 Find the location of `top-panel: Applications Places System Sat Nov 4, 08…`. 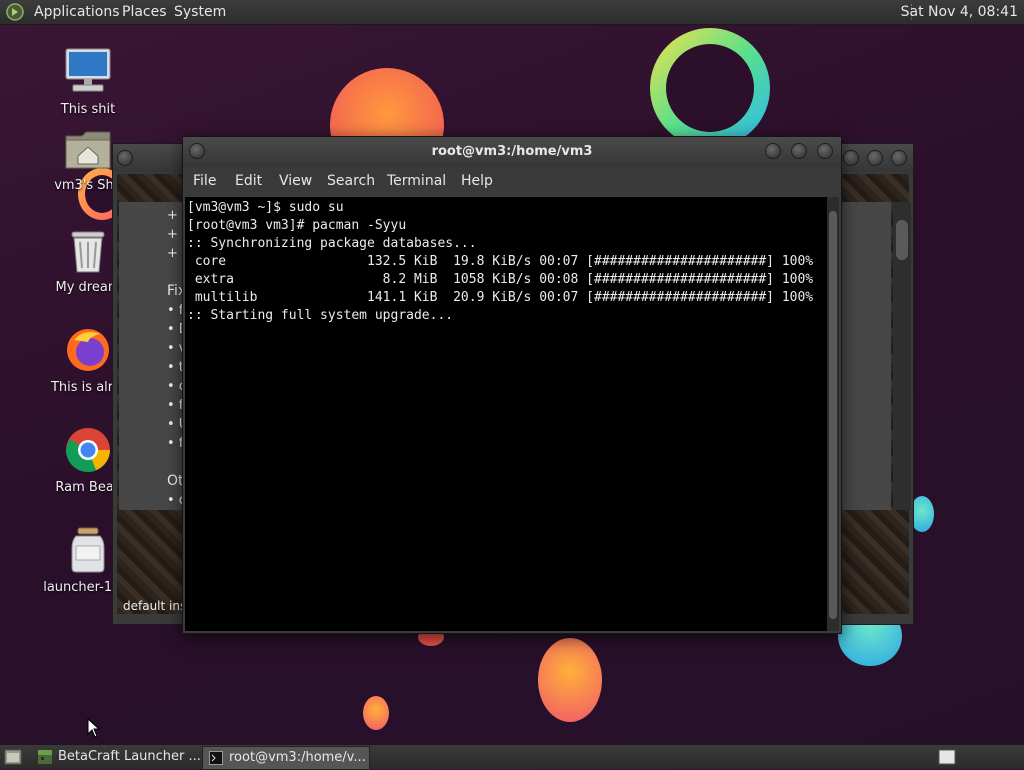

top-panel: Applications Places System Sat Nov 4, 08… is located at coordinates (512, 12).